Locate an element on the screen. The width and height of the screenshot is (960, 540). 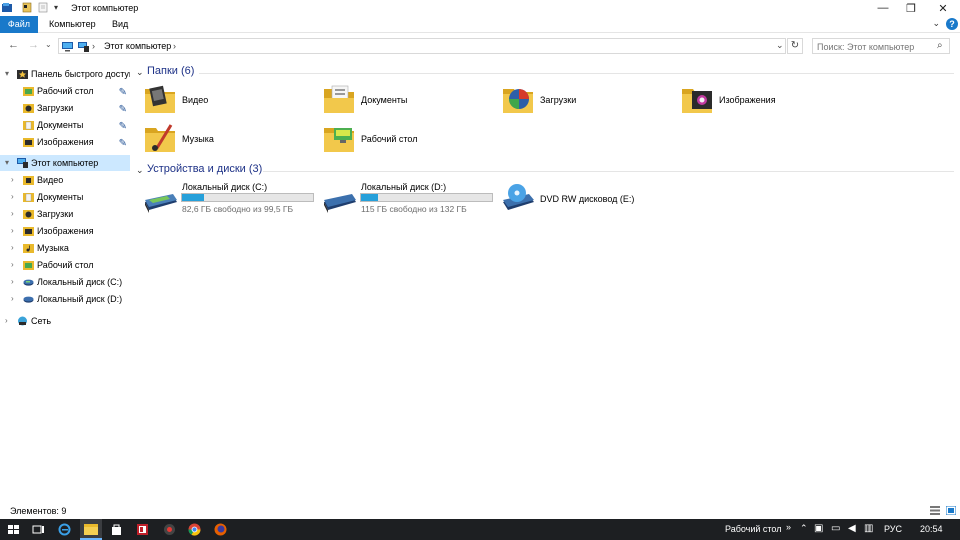
status-bar: Элементов: 9 is located at coordinates (480, 510).